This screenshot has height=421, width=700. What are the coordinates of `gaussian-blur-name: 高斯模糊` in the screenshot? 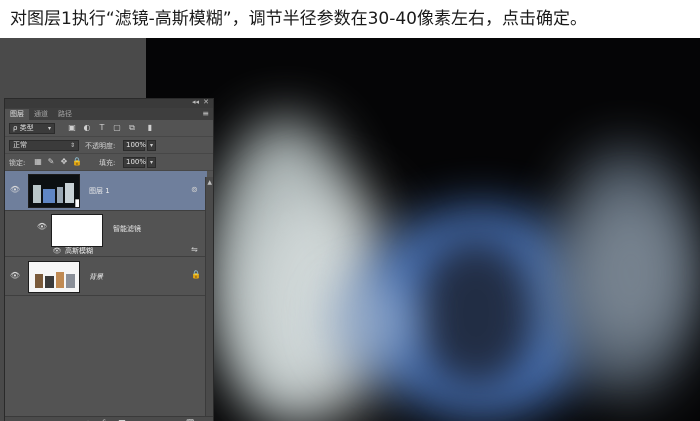 It's located at (79, 251).